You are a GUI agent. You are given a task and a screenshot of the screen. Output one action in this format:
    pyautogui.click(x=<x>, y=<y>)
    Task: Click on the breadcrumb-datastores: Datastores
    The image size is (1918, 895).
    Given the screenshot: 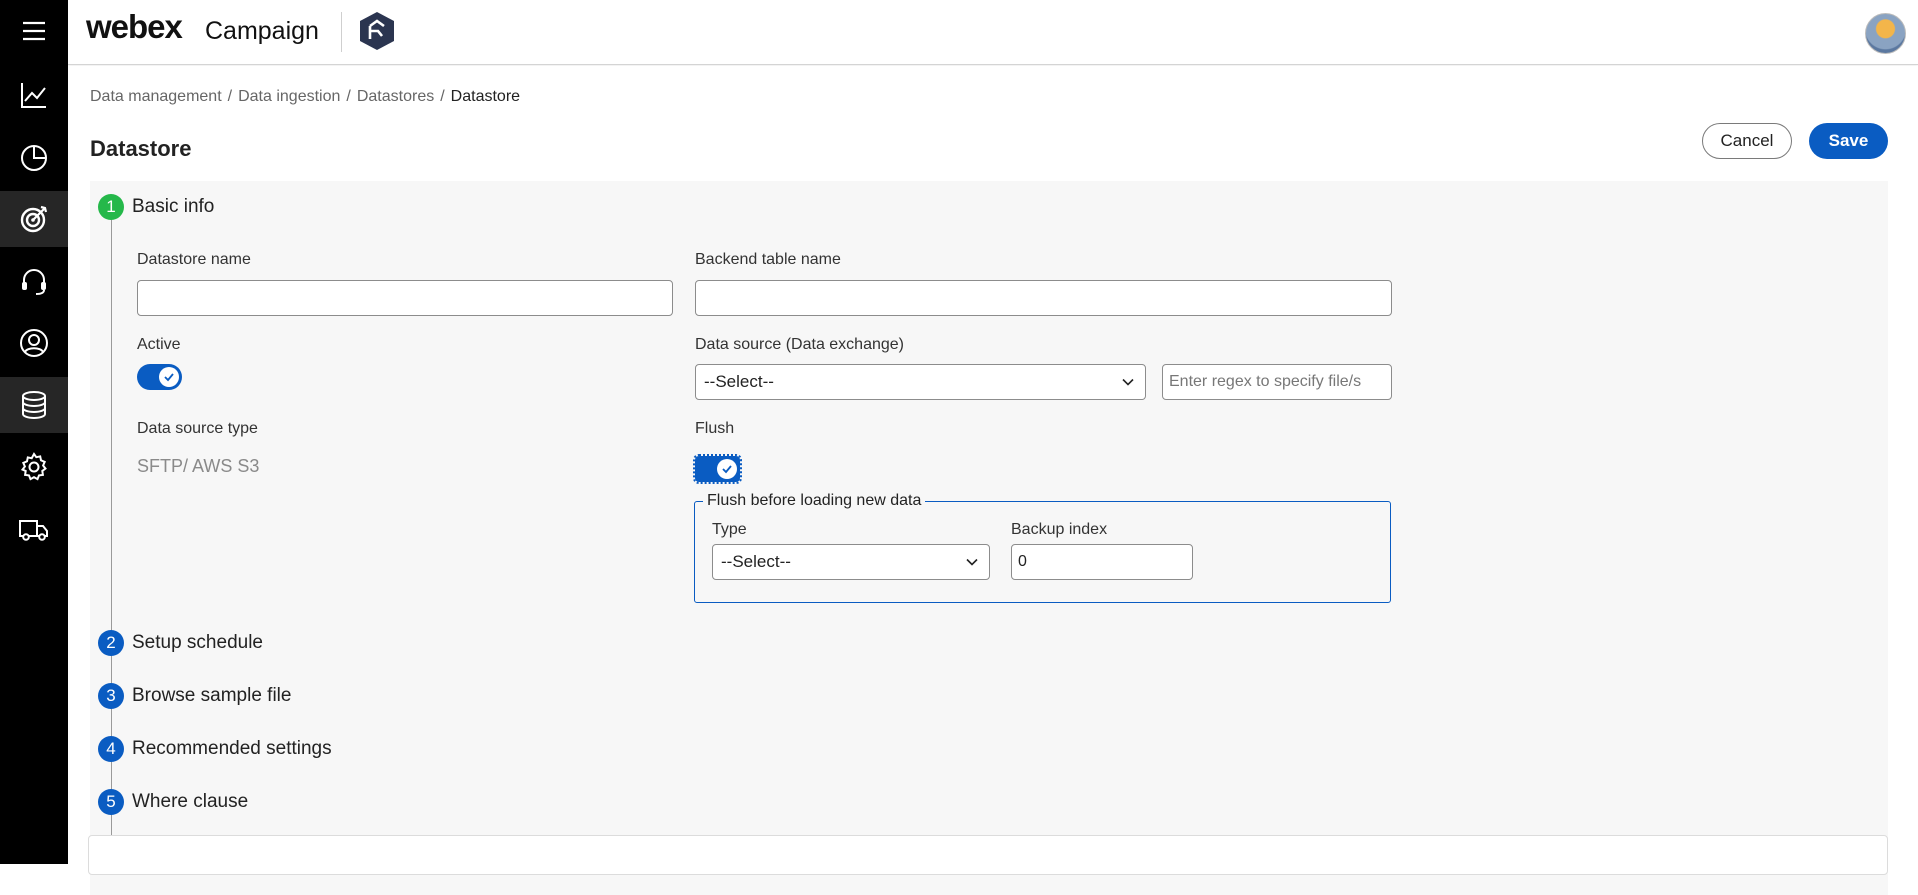 What is the action you would take?
    pyautogui.click(x=395, y=97)
    